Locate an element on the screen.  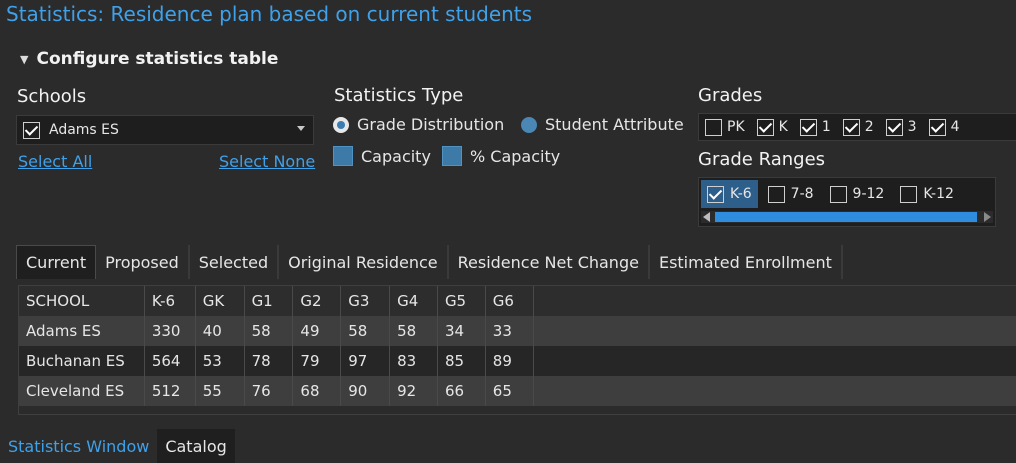
grade-range-item-k-6: K-6 is located at coordinates (729, 194).